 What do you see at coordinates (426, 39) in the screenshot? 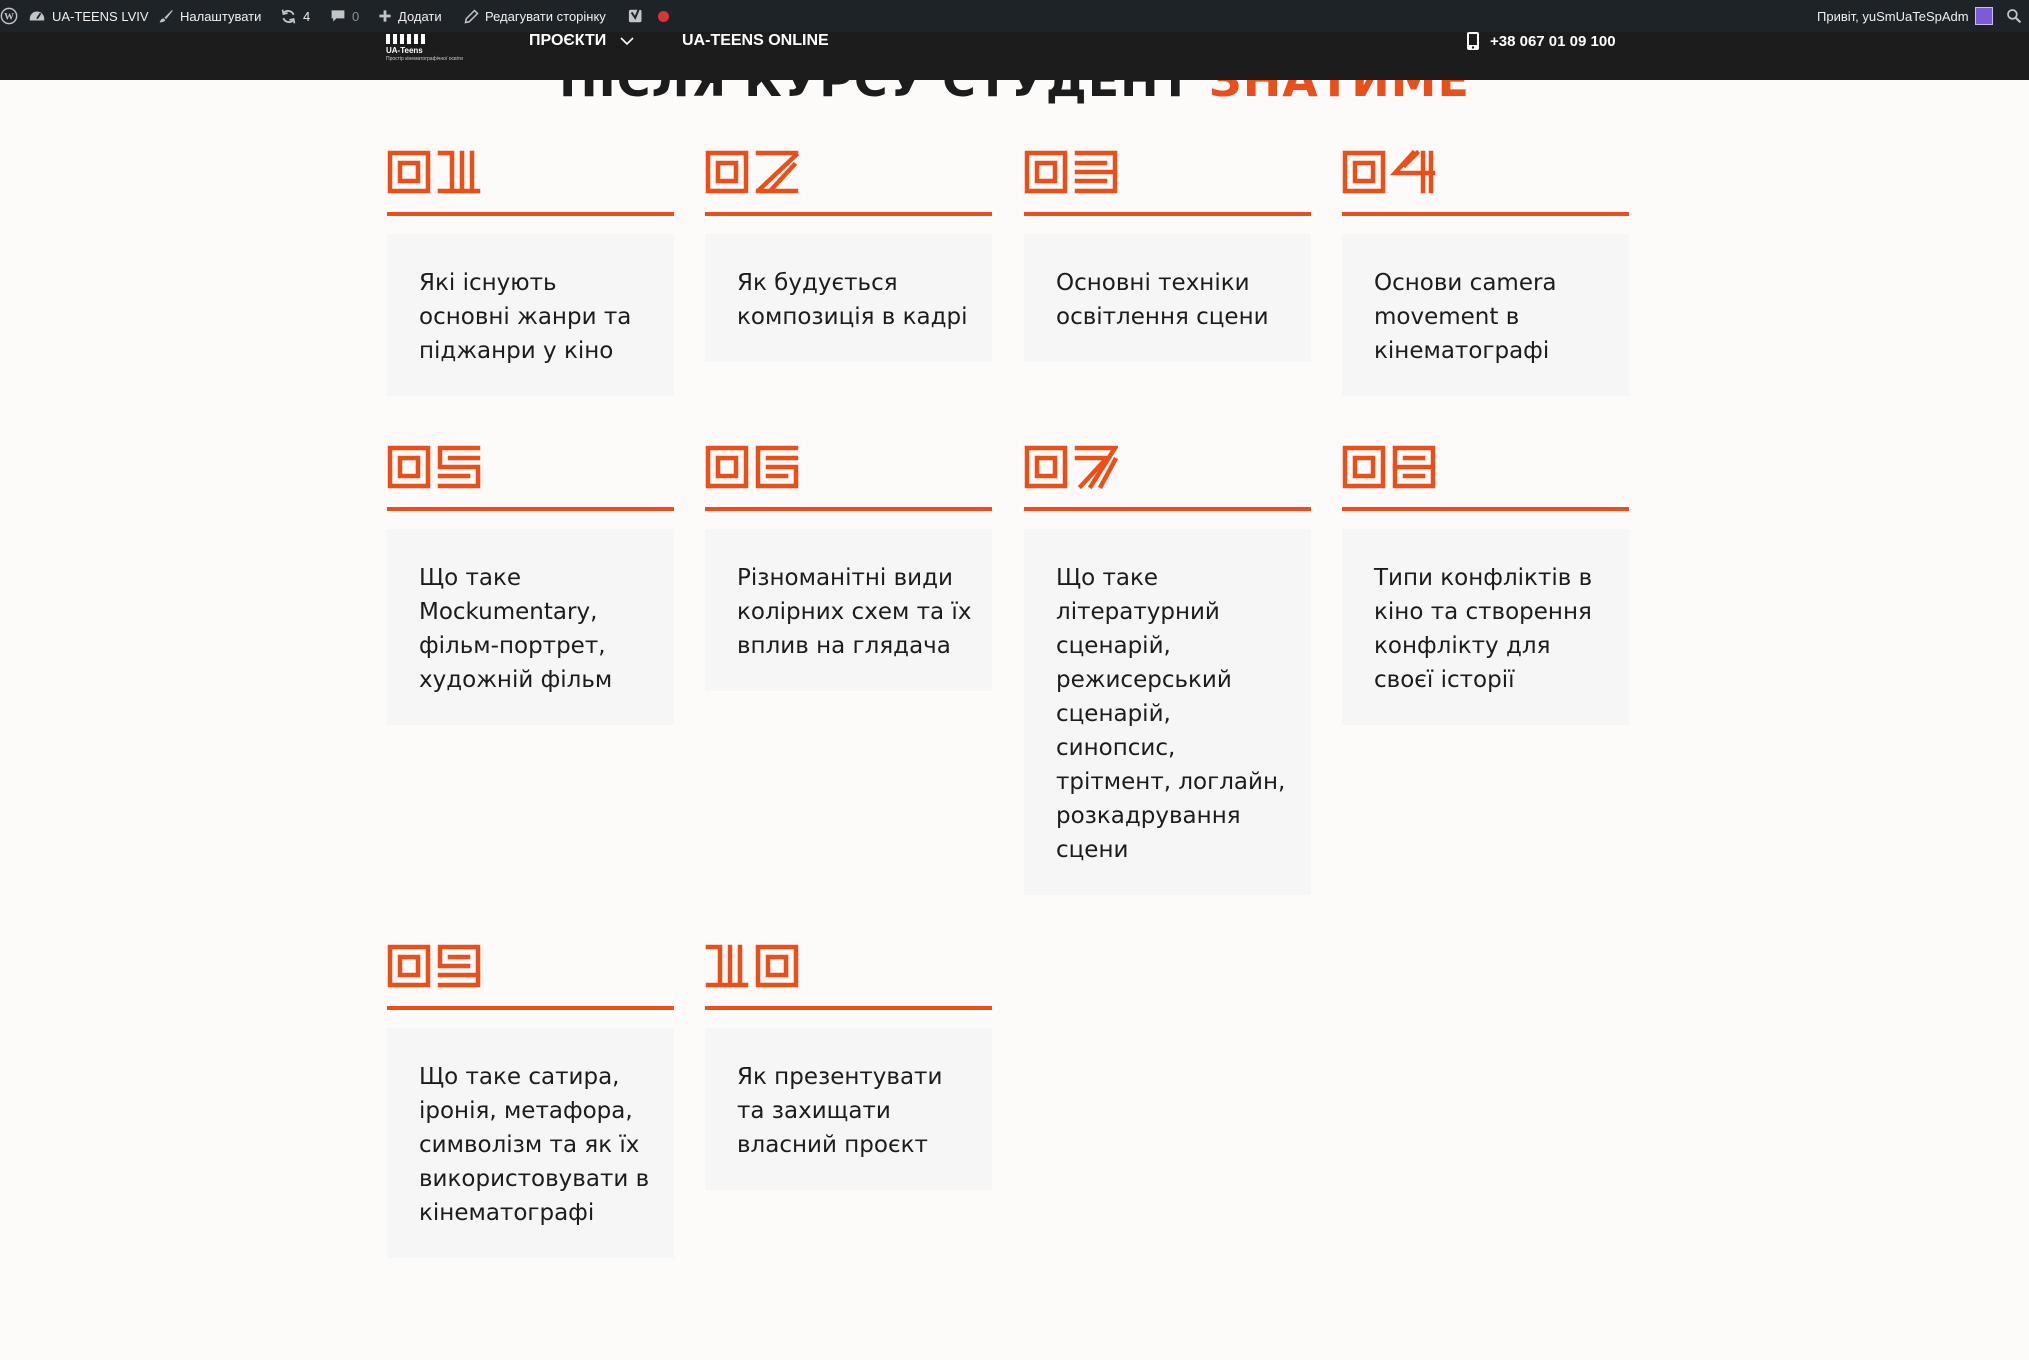
I see `logo-mark-icon` at bounding box center [426, 39].